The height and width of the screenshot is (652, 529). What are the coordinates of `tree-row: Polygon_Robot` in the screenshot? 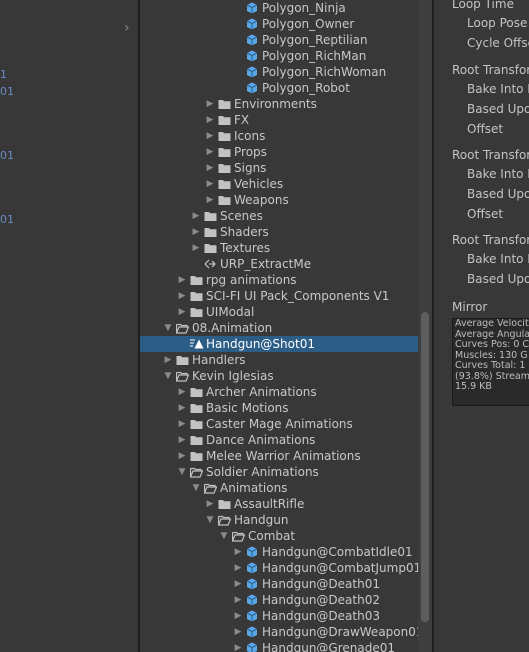 It's located at (279, 88).